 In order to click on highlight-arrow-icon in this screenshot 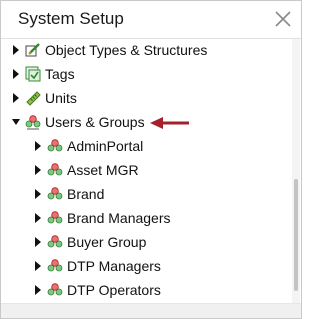, I will do `click(169, 123)`.